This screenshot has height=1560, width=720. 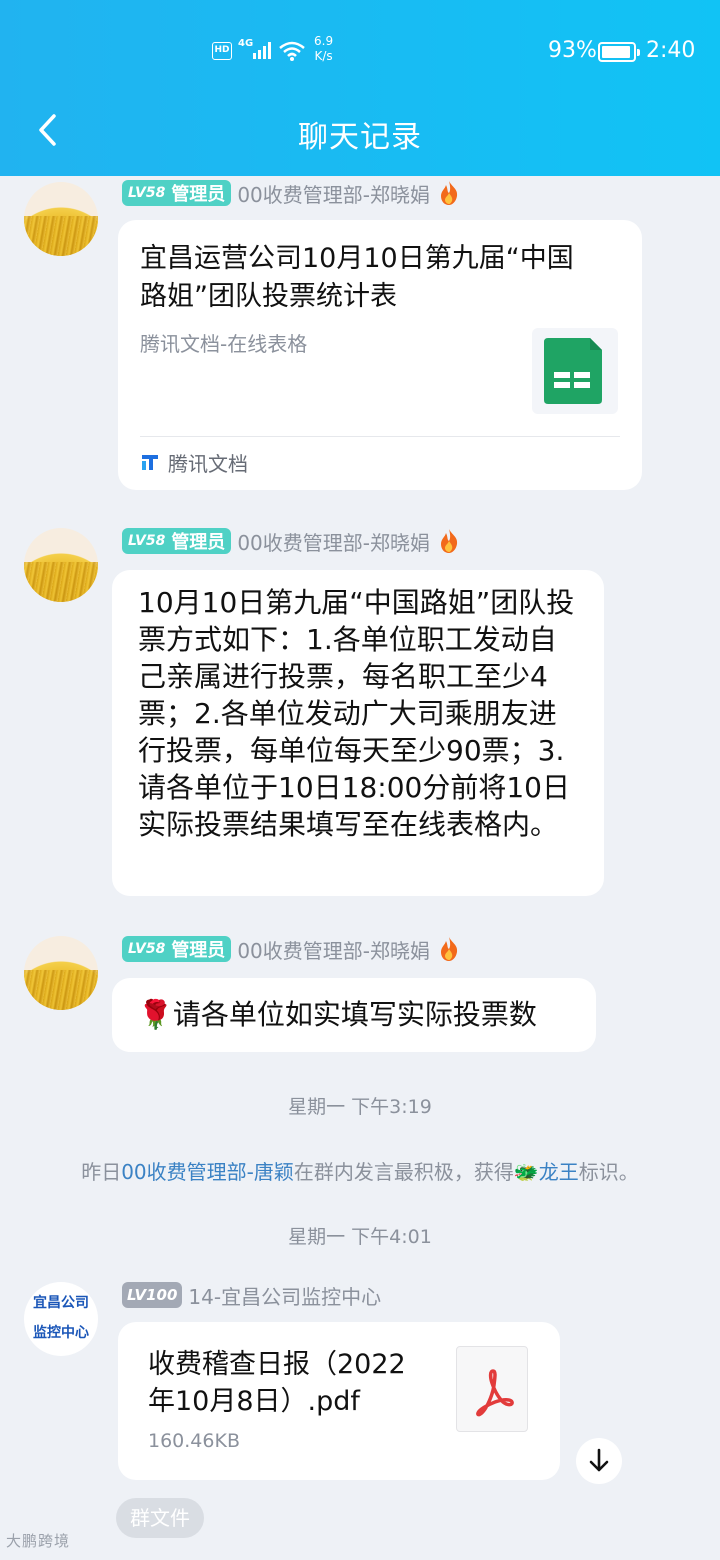 What do you see at coordinates (160, 1518) in the screenshot?
I see `group-file-chip: 群文件` at bounding box center [160, 1518].